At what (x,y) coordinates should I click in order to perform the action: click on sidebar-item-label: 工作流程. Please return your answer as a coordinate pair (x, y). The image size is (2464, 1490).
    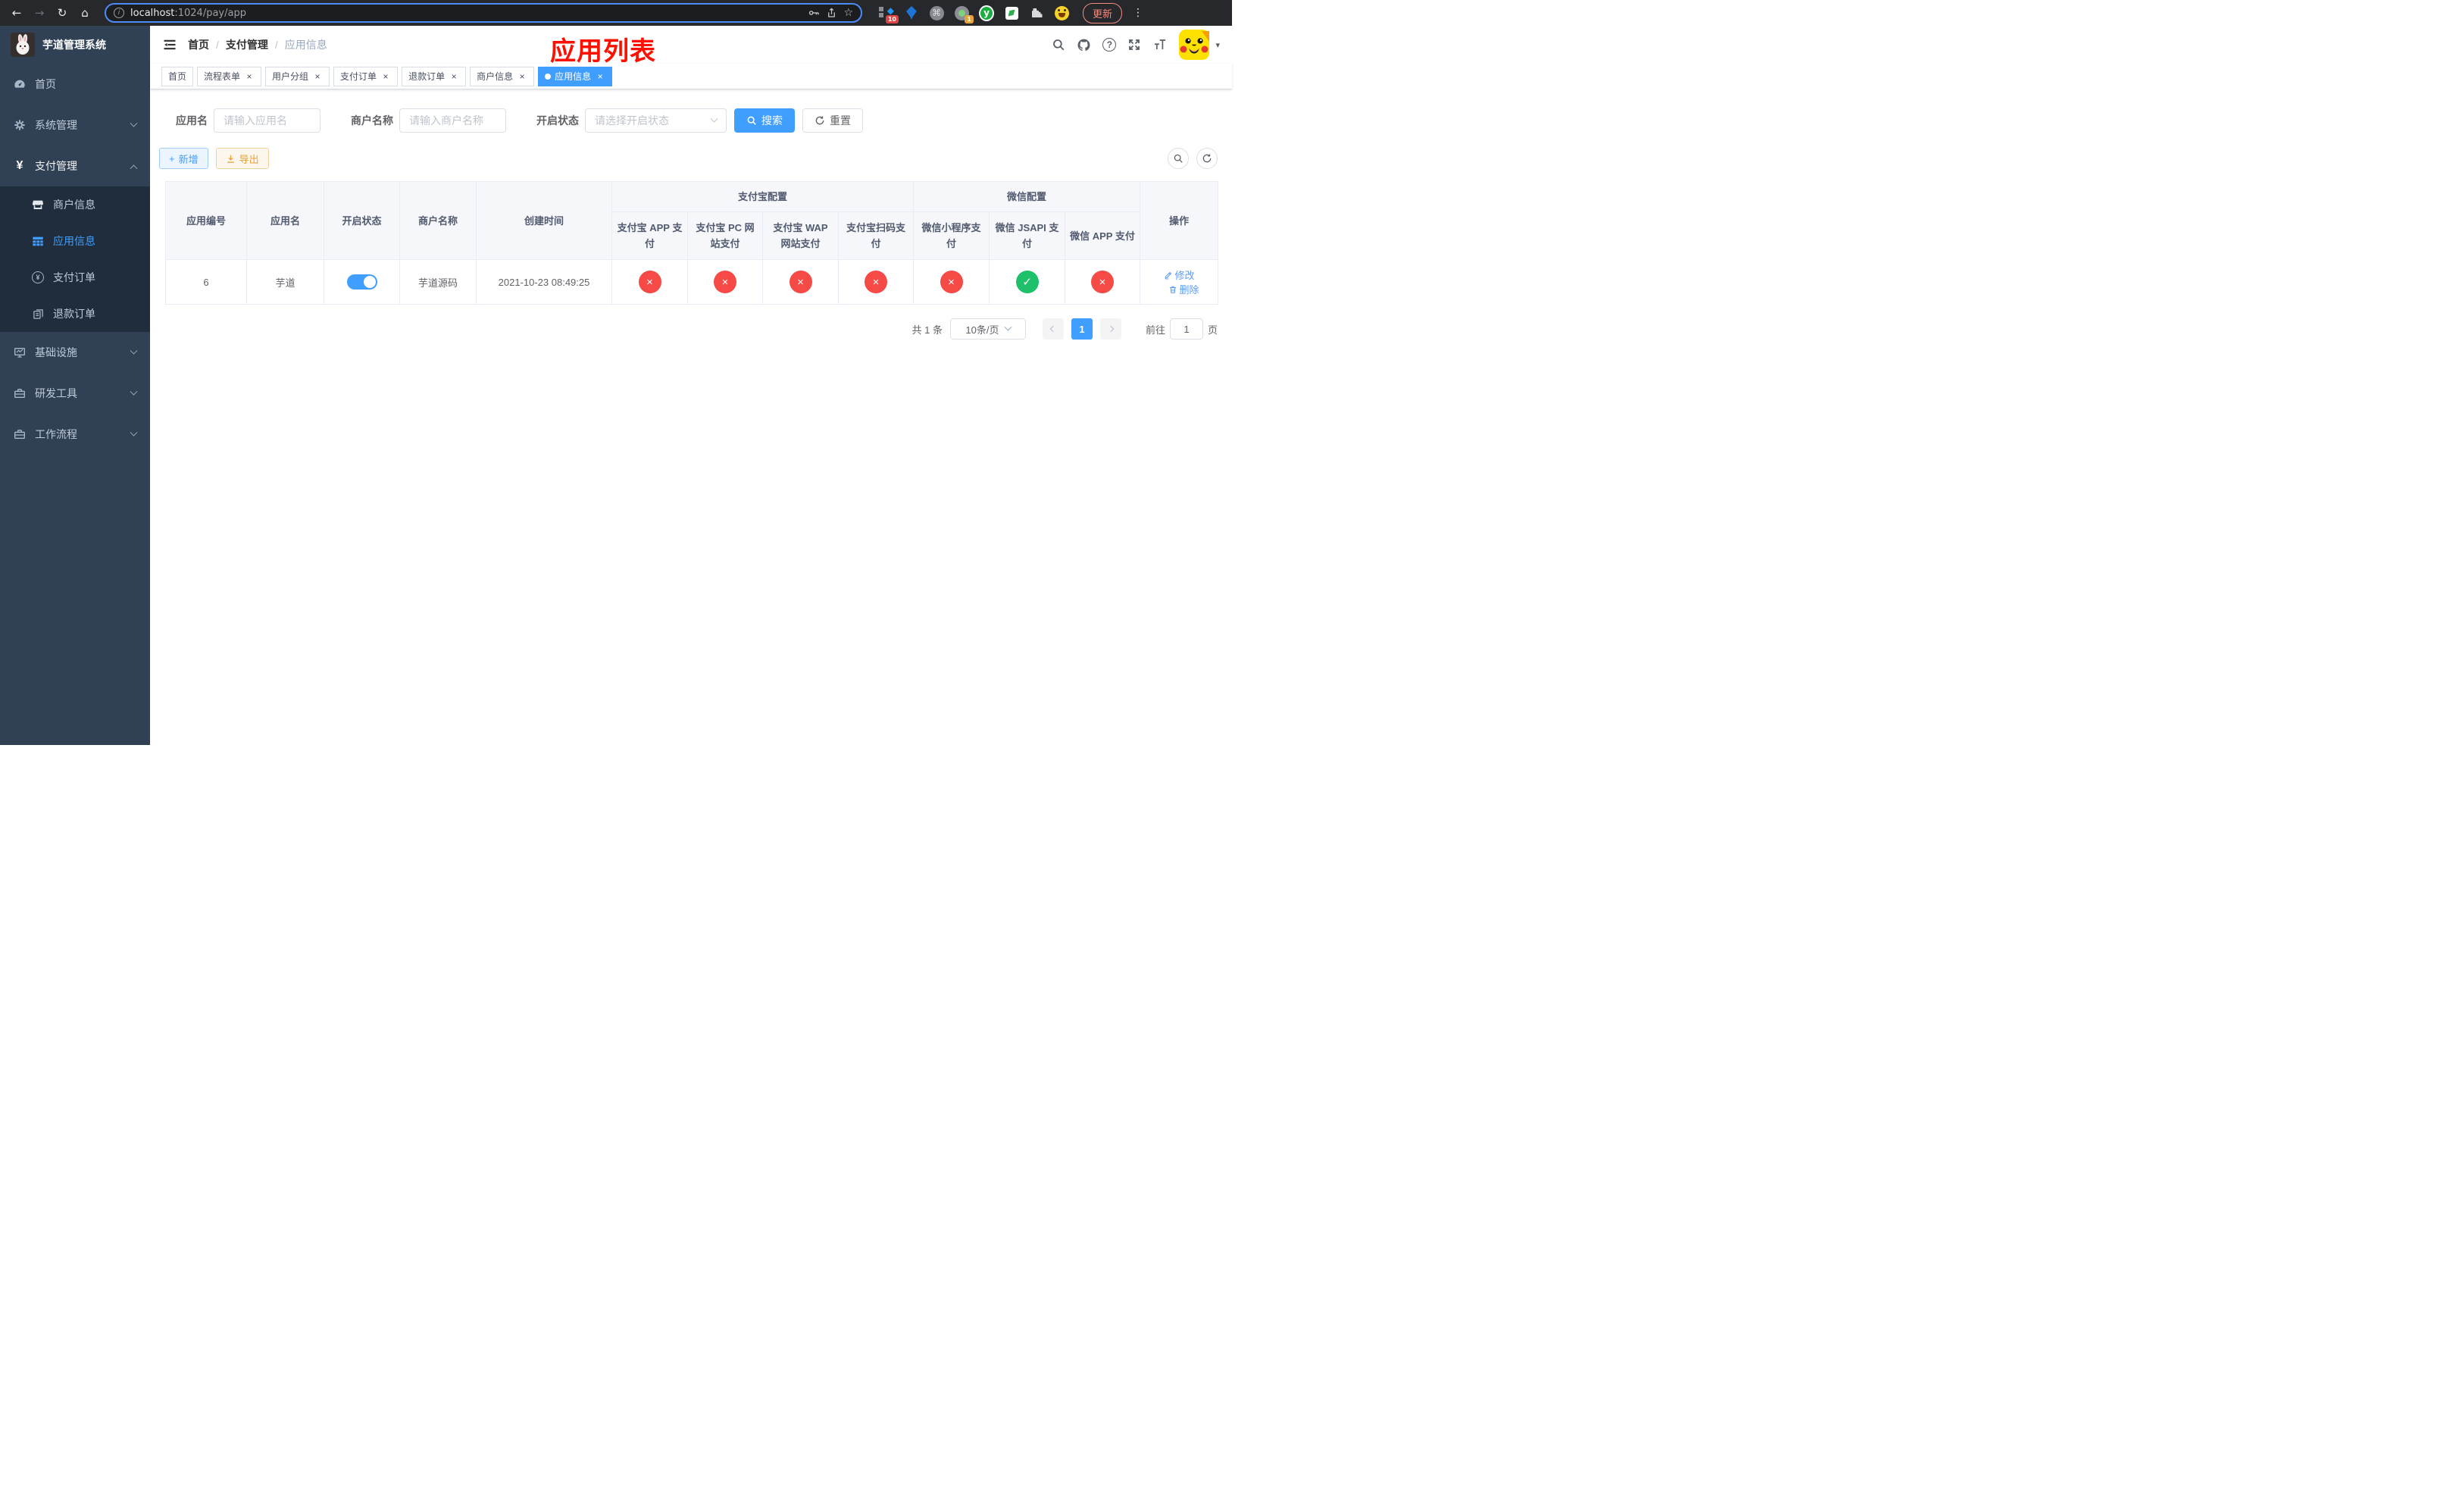
    Looking at the image, I should click on (56, 434).